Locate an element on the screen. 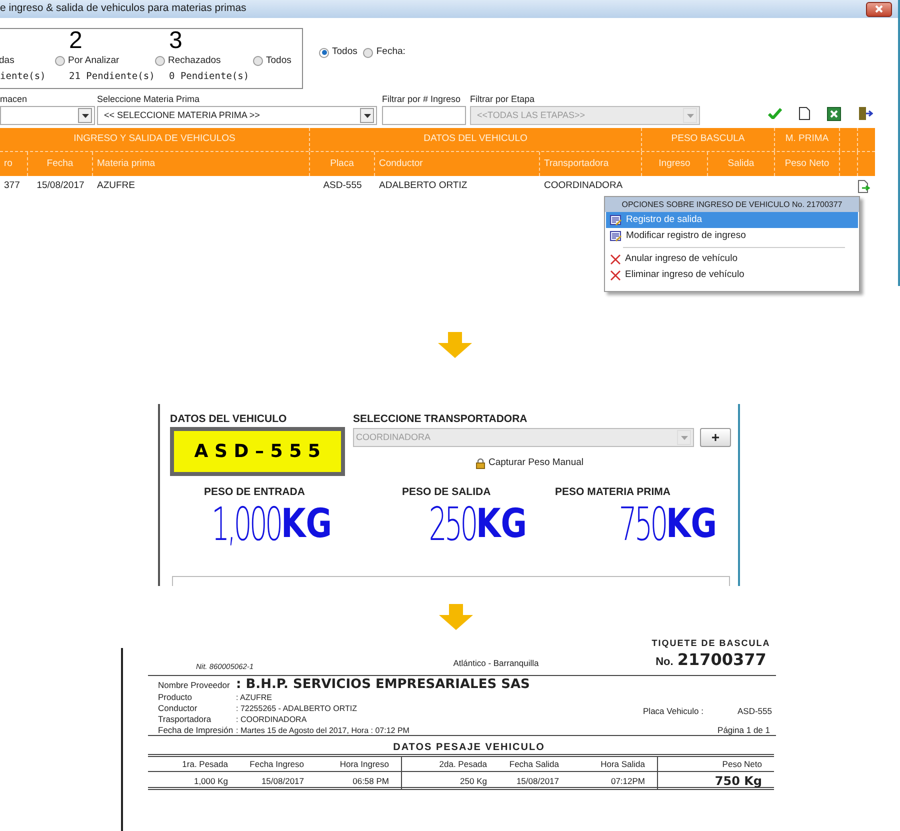  field-label: Conductor is located at coordinates (178, 708).